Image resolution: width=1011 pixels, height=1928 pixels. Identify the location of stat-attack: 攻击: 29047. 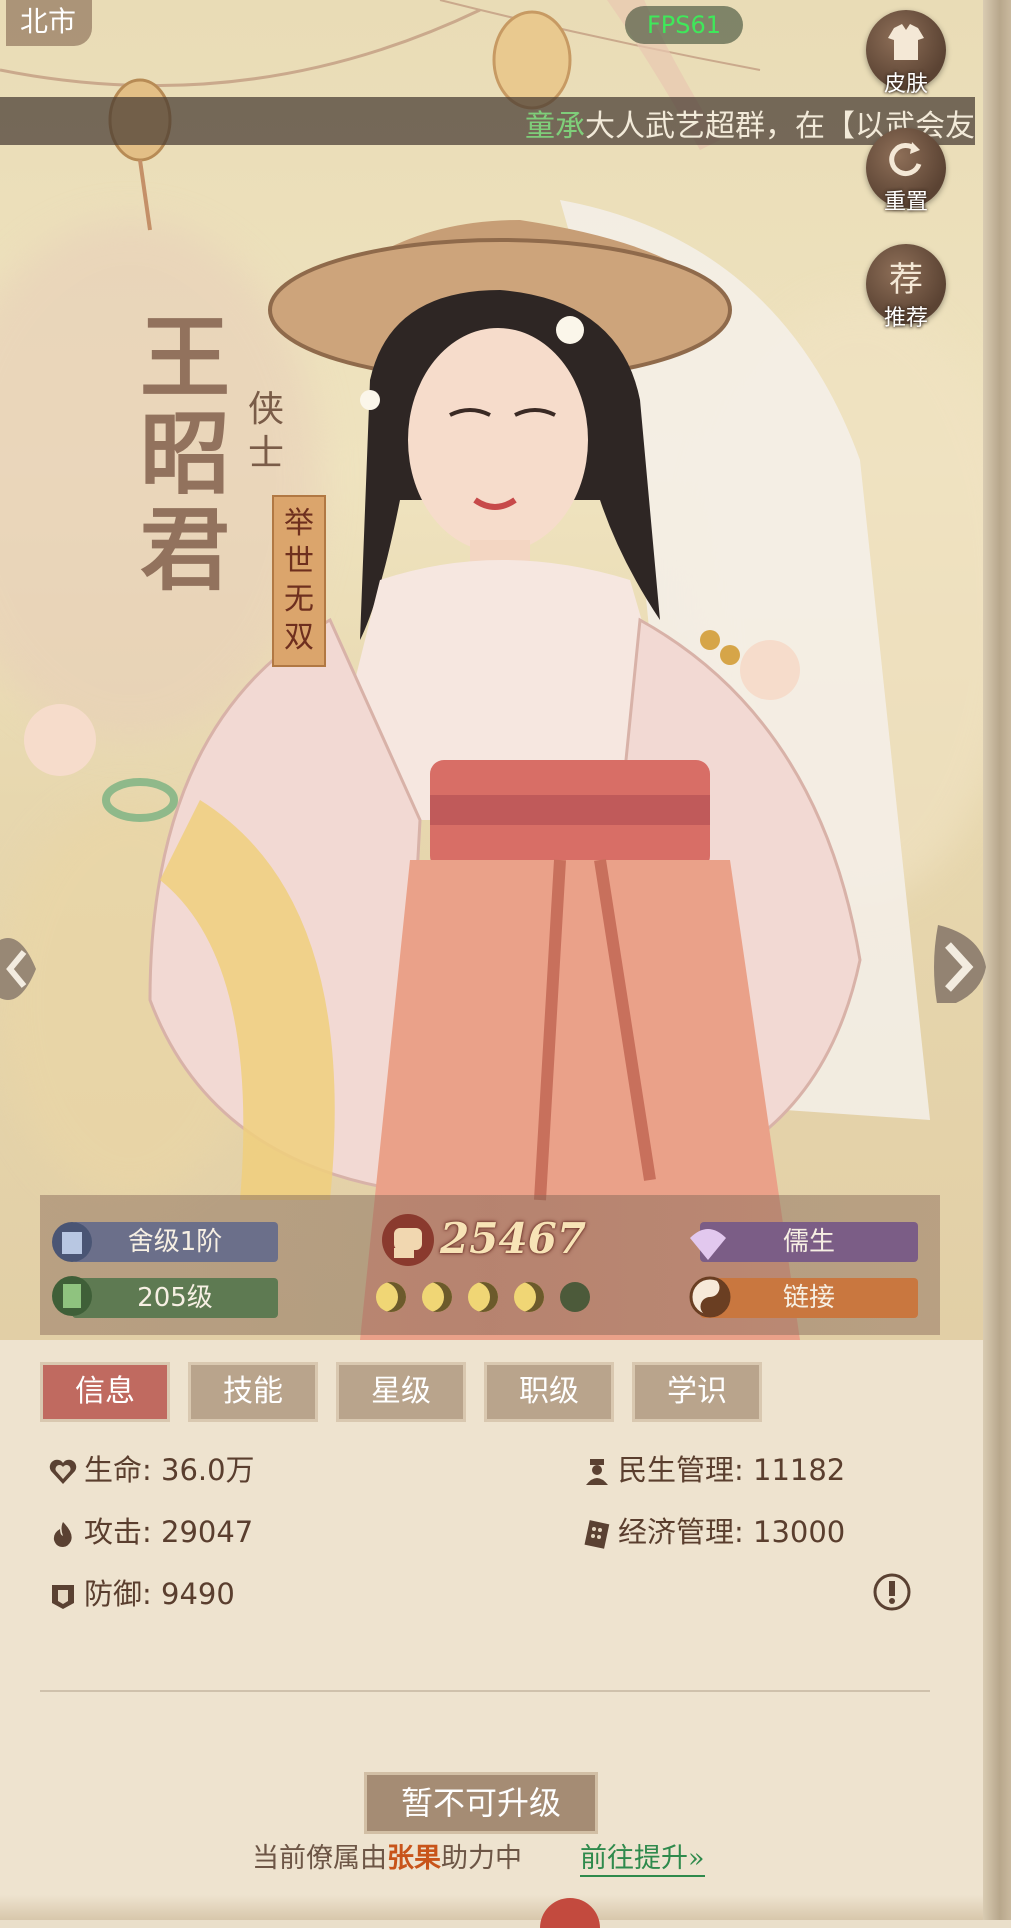
(150, 1532).